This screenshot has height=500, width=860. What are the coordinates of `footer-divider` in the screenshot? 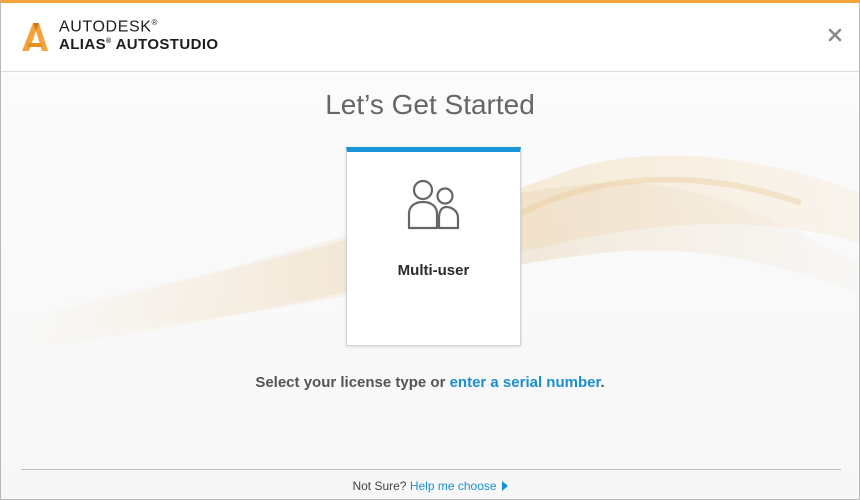 It's located at (431, 469).